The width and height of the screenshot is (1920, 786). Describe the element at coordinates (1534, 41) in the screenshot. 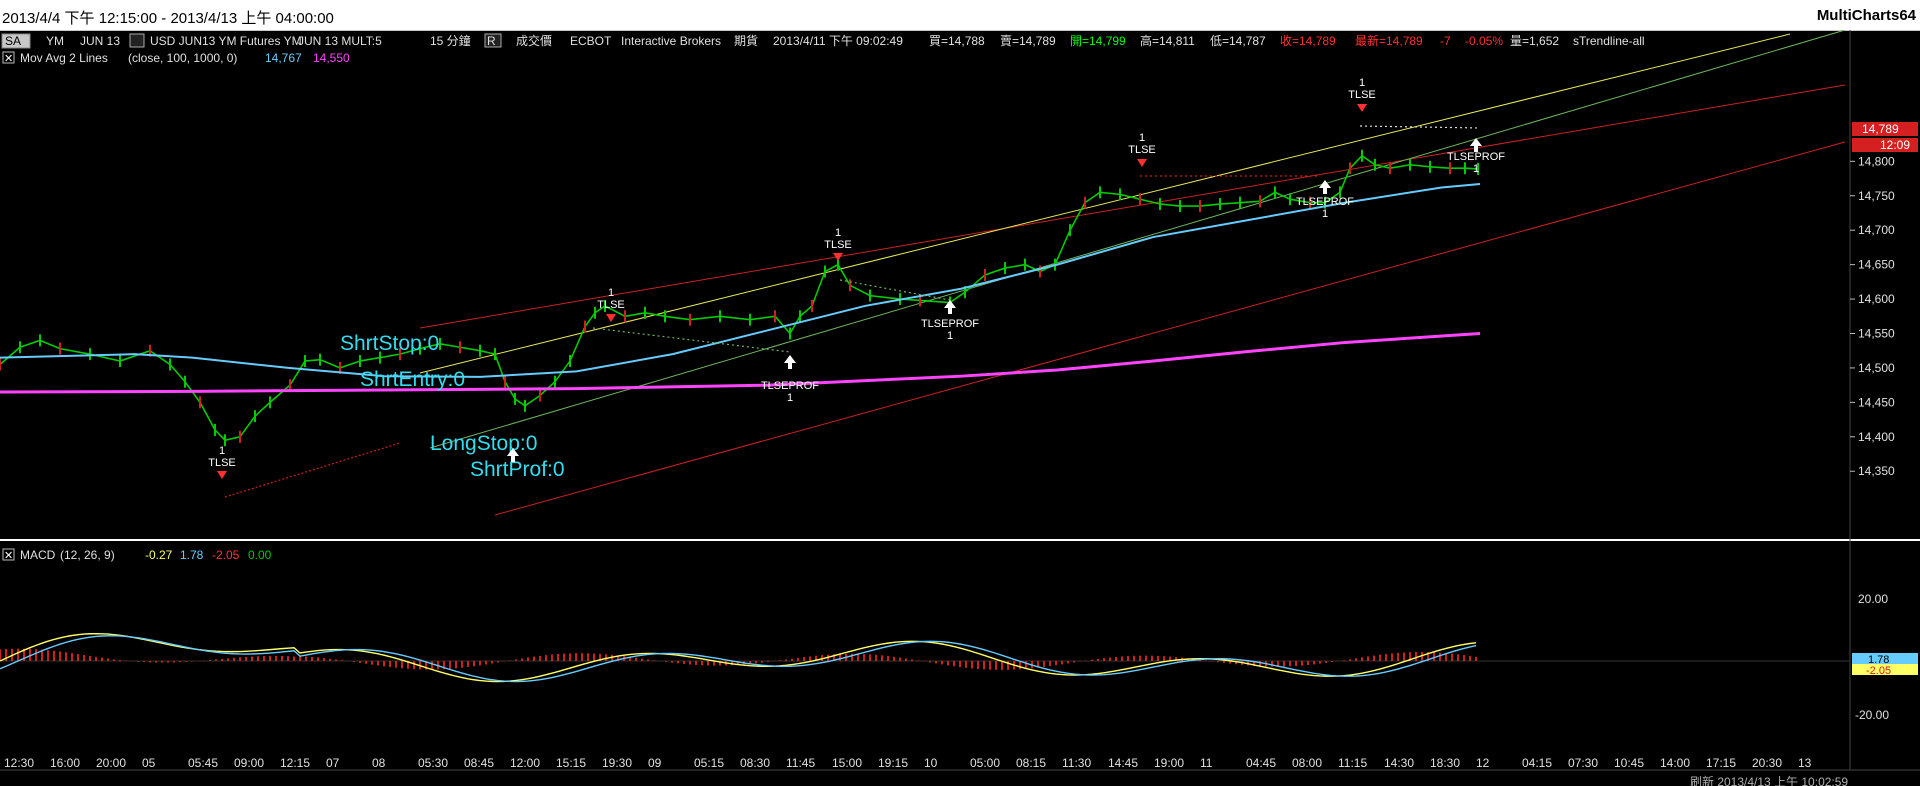

I see `volume-label: 量=1,652` at that location.